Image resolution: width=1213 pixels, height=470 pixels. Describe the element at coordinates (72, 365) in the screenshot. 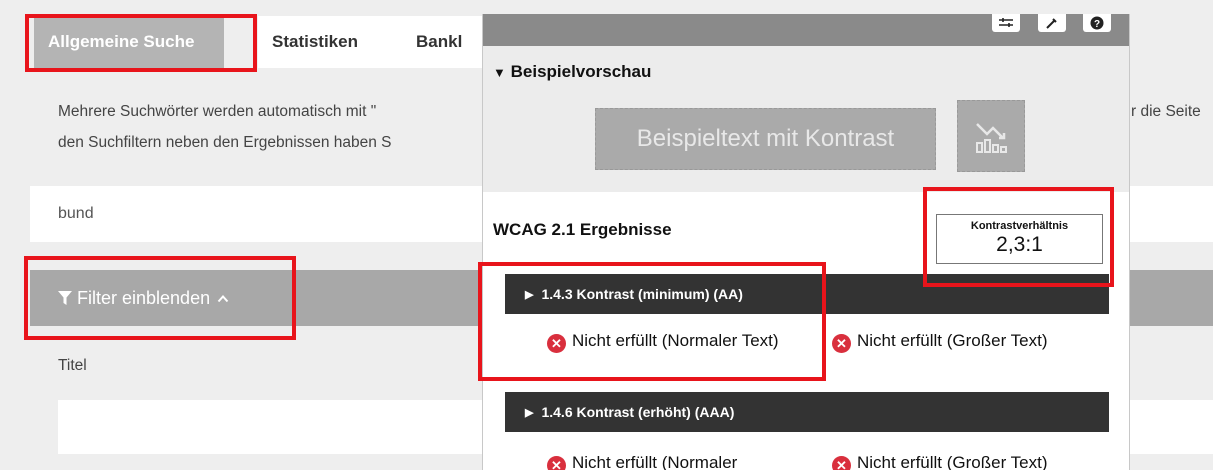

I see `title-field-label: Titel` at that location.